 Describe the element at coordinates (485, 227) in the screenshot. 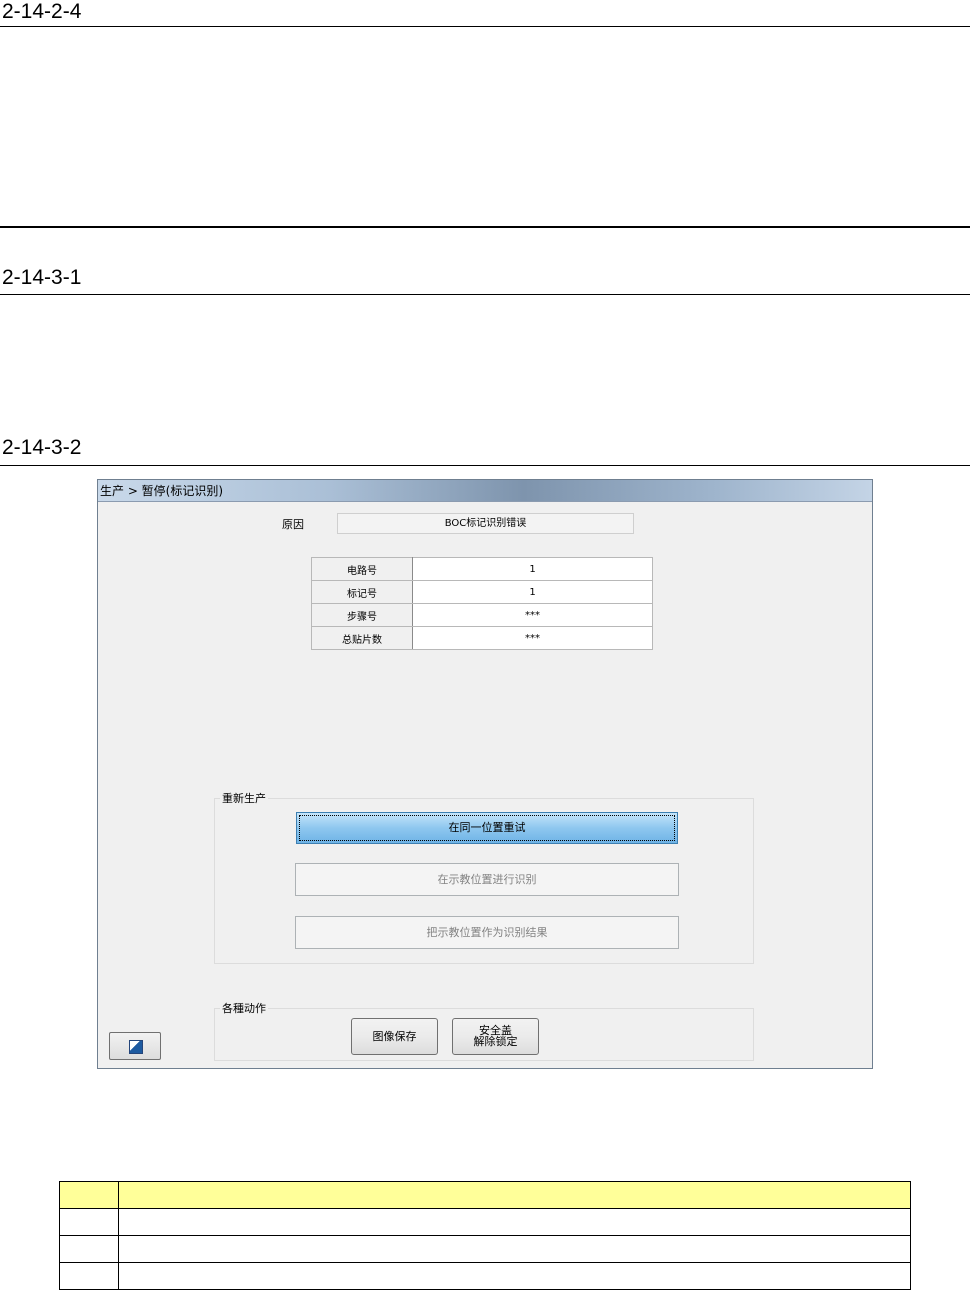

I see `section-divider` at that location.